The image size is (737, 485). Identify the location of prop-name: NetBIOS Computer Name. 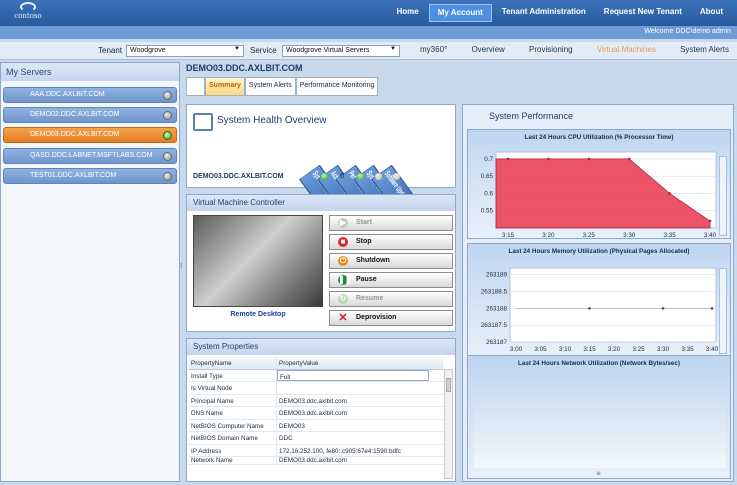
(233, 425).